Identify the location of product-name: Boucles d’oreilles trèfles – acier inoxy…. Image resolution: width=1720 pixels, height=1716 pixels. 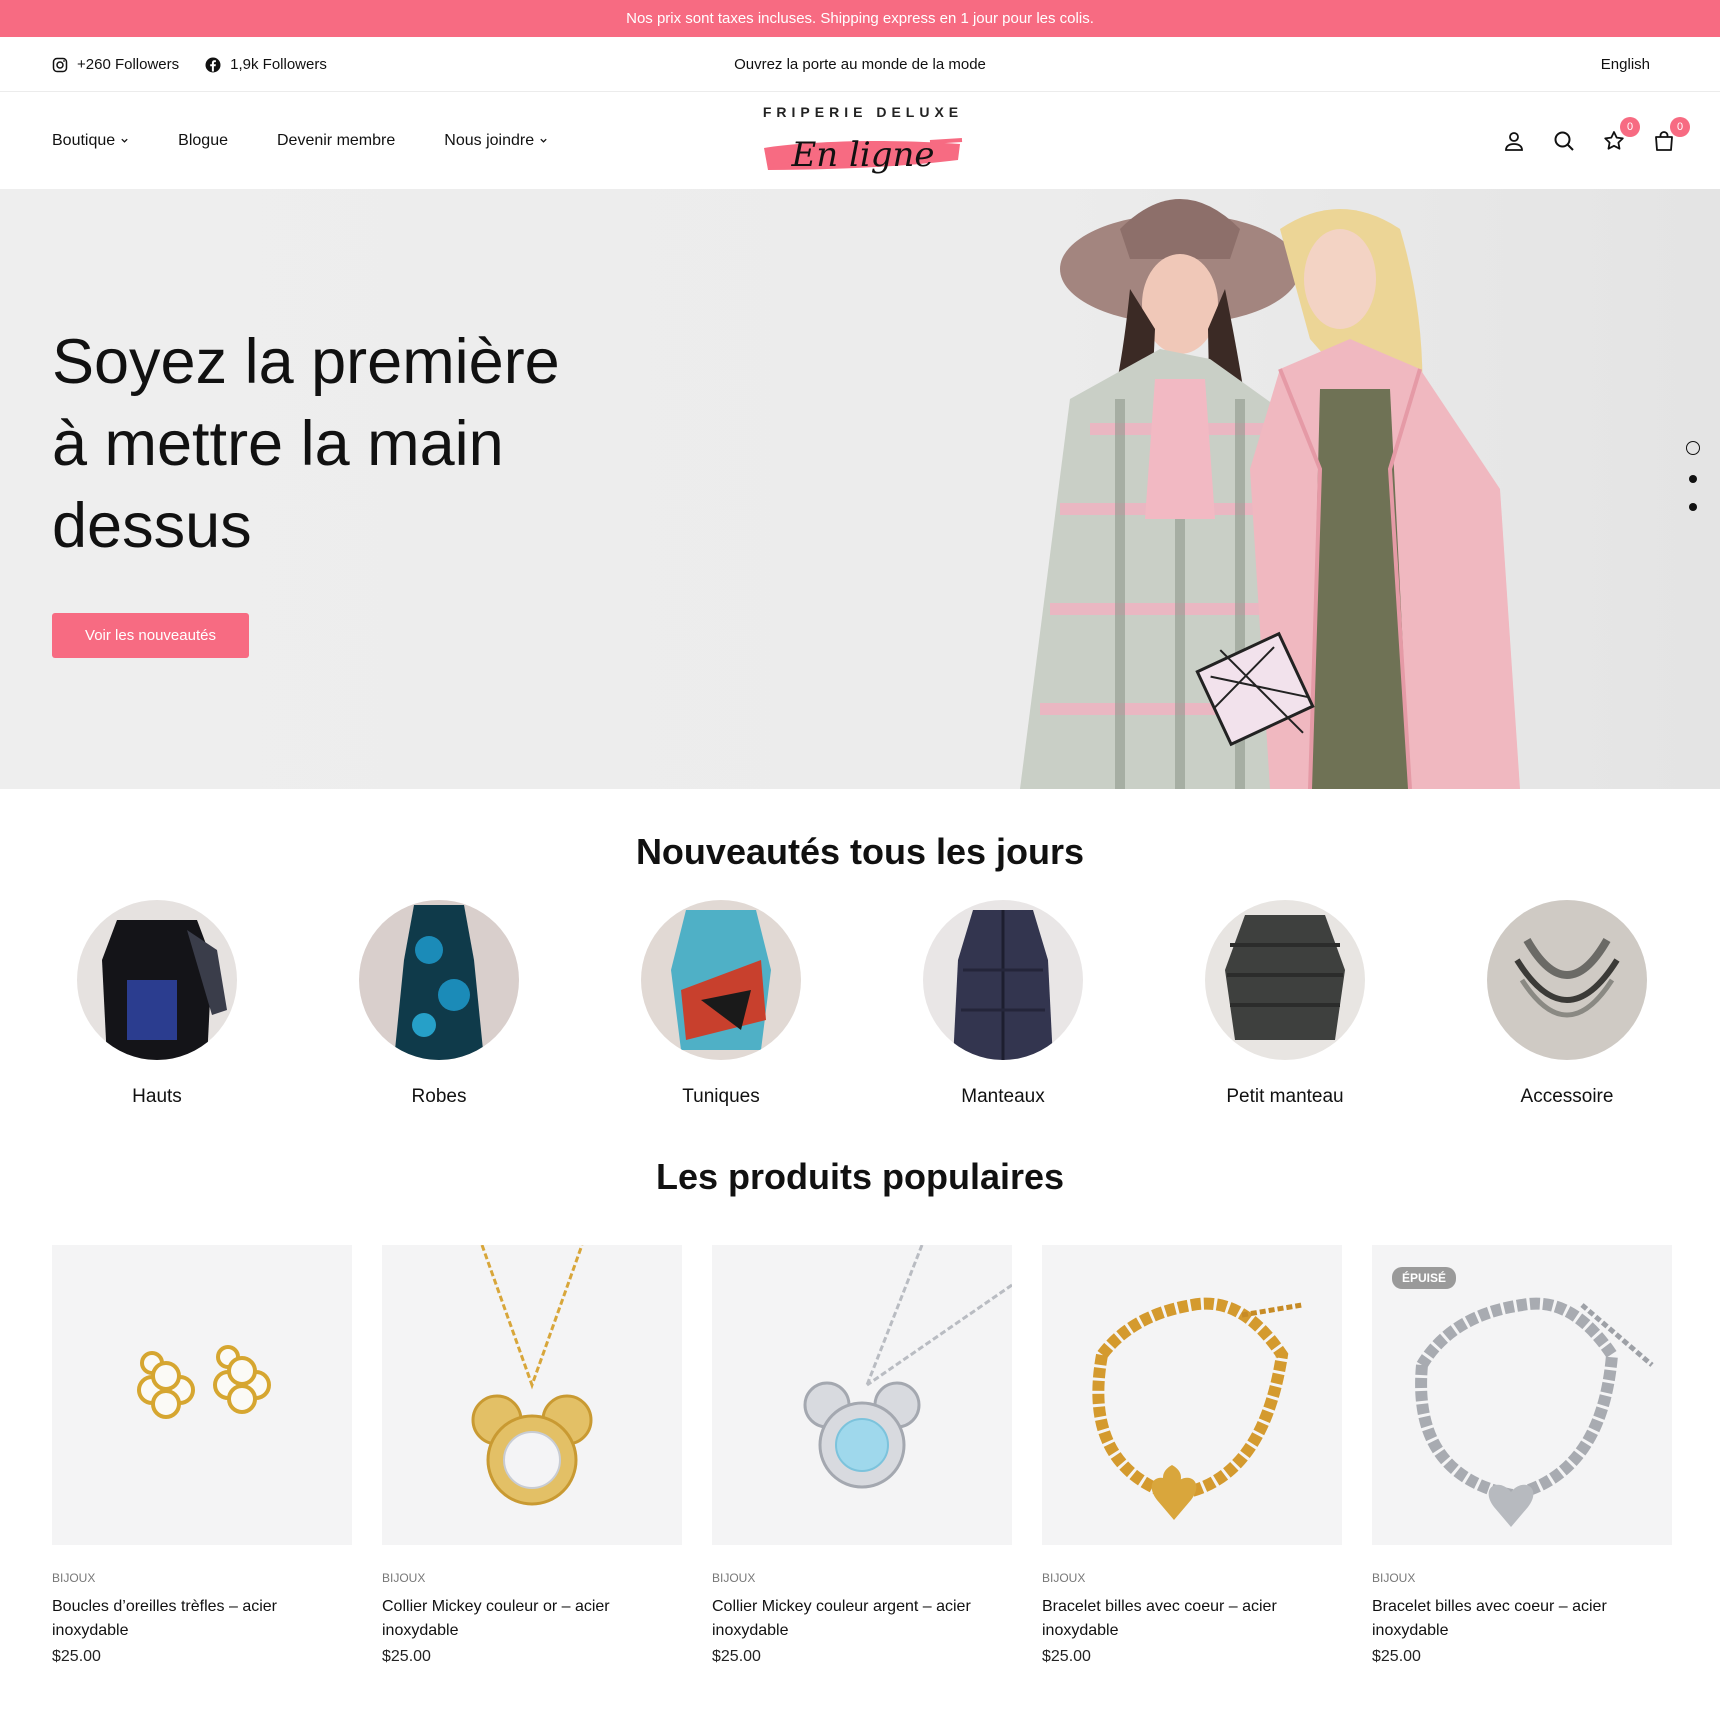
(164, 1618).